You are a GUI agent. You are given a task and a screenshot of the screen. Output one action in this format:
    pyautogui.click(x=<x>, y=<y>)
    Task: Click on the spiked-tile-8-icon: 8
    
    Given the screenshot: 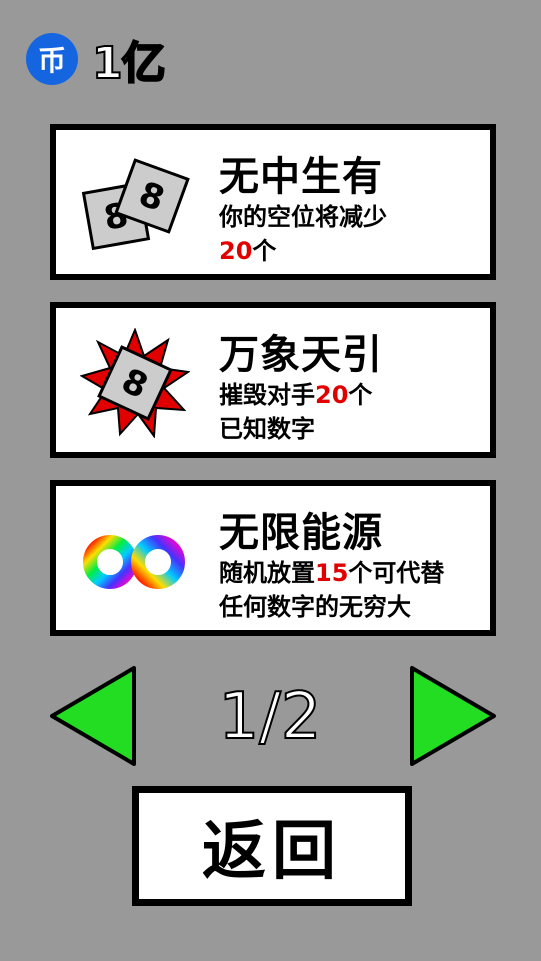 What is the action you would take?
    pyautogui.click(x=135, y=383)
    